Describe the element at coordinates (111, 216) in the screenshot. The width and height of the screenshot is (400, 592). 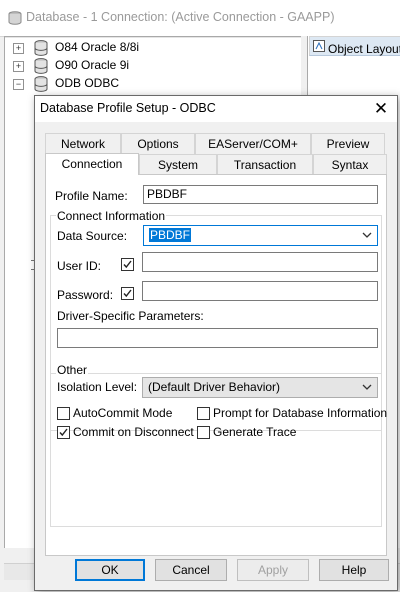
I see `connect-info-label: Connect Information` at that location.